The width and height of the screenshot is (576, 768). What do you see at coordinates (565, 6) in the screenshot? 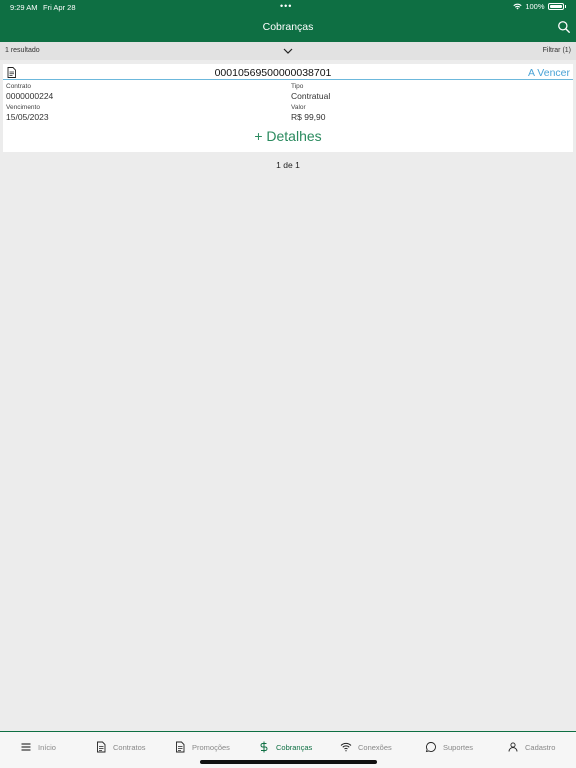
I see `battery-tip` at bounding box center [565, 6].